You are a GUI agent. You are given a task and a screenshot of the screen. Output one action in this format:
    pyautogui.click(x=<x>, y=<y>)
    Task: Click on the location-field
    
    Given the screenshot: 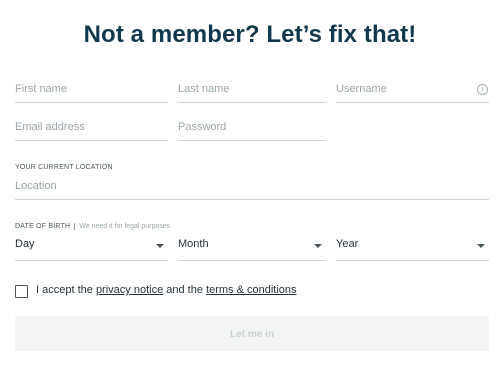 What is the action you would take?
    pyautogui.click(x=252, y=187)
    